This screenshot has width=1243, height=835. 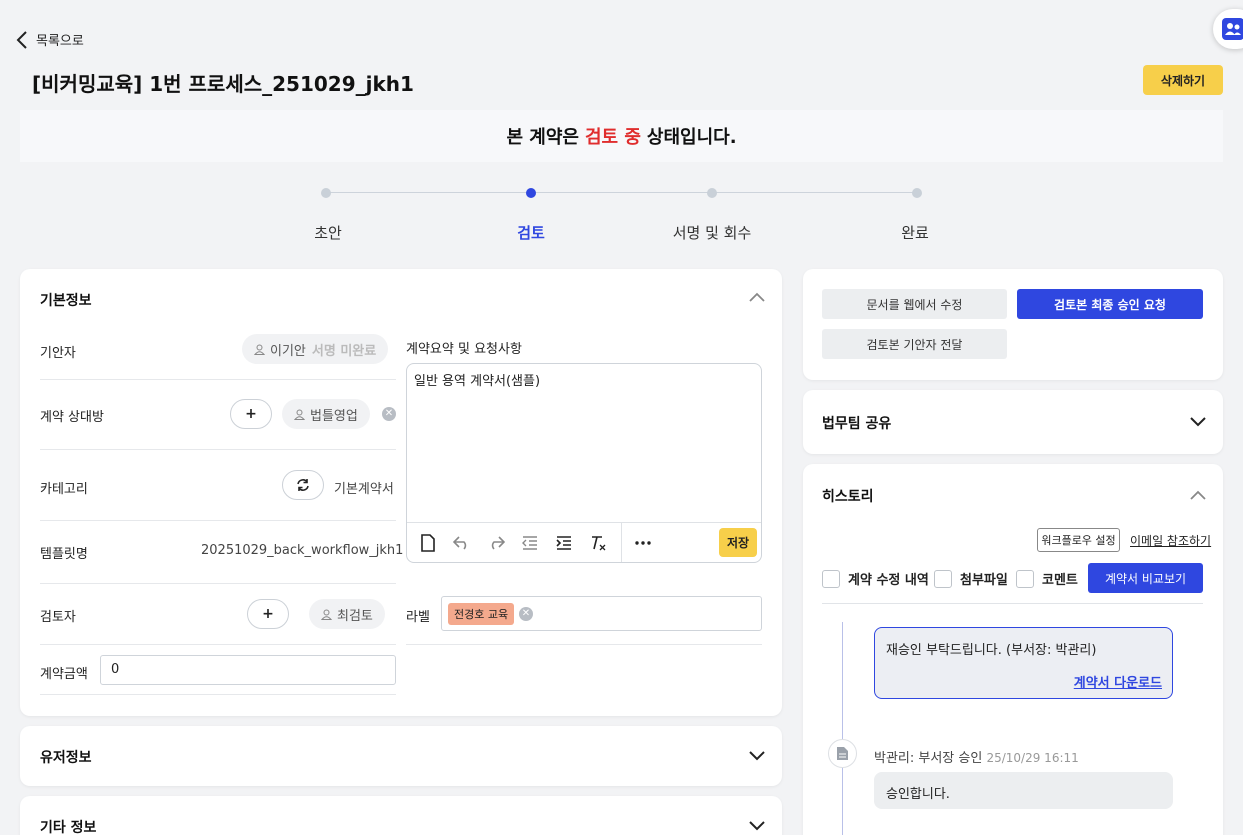 What do you see at coordinates (401, 815) in the screenshot?
I see `other-info-card` at bounding box center [401, 815].